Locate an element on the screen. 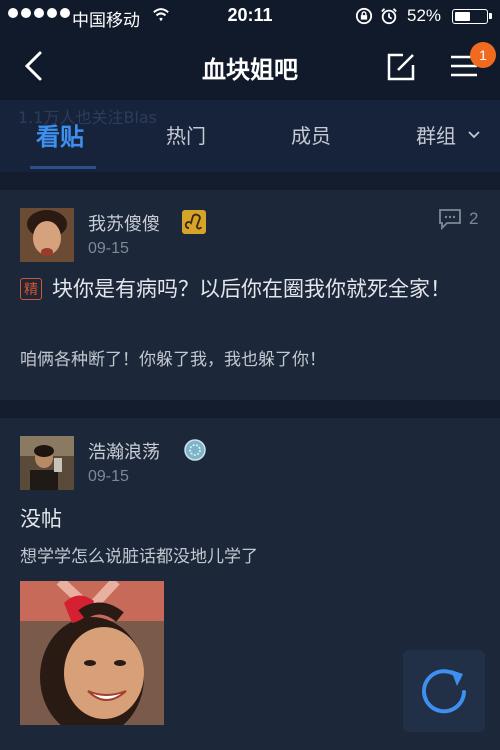  tab-members: 成员 is located at coordinates (311, 134).